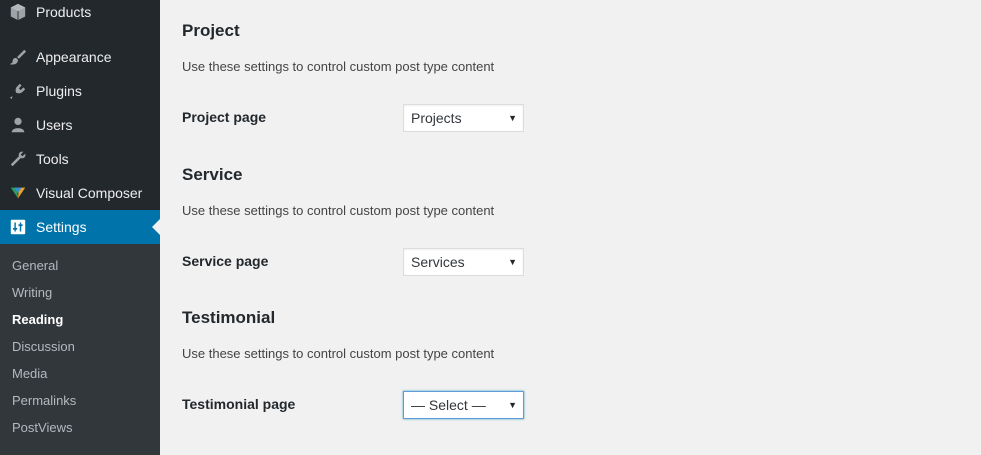 The image size is (981, 455). Describe the element at coordinates (64, 12) in the screenshot. I see `menu-item-label: Products` at that location.